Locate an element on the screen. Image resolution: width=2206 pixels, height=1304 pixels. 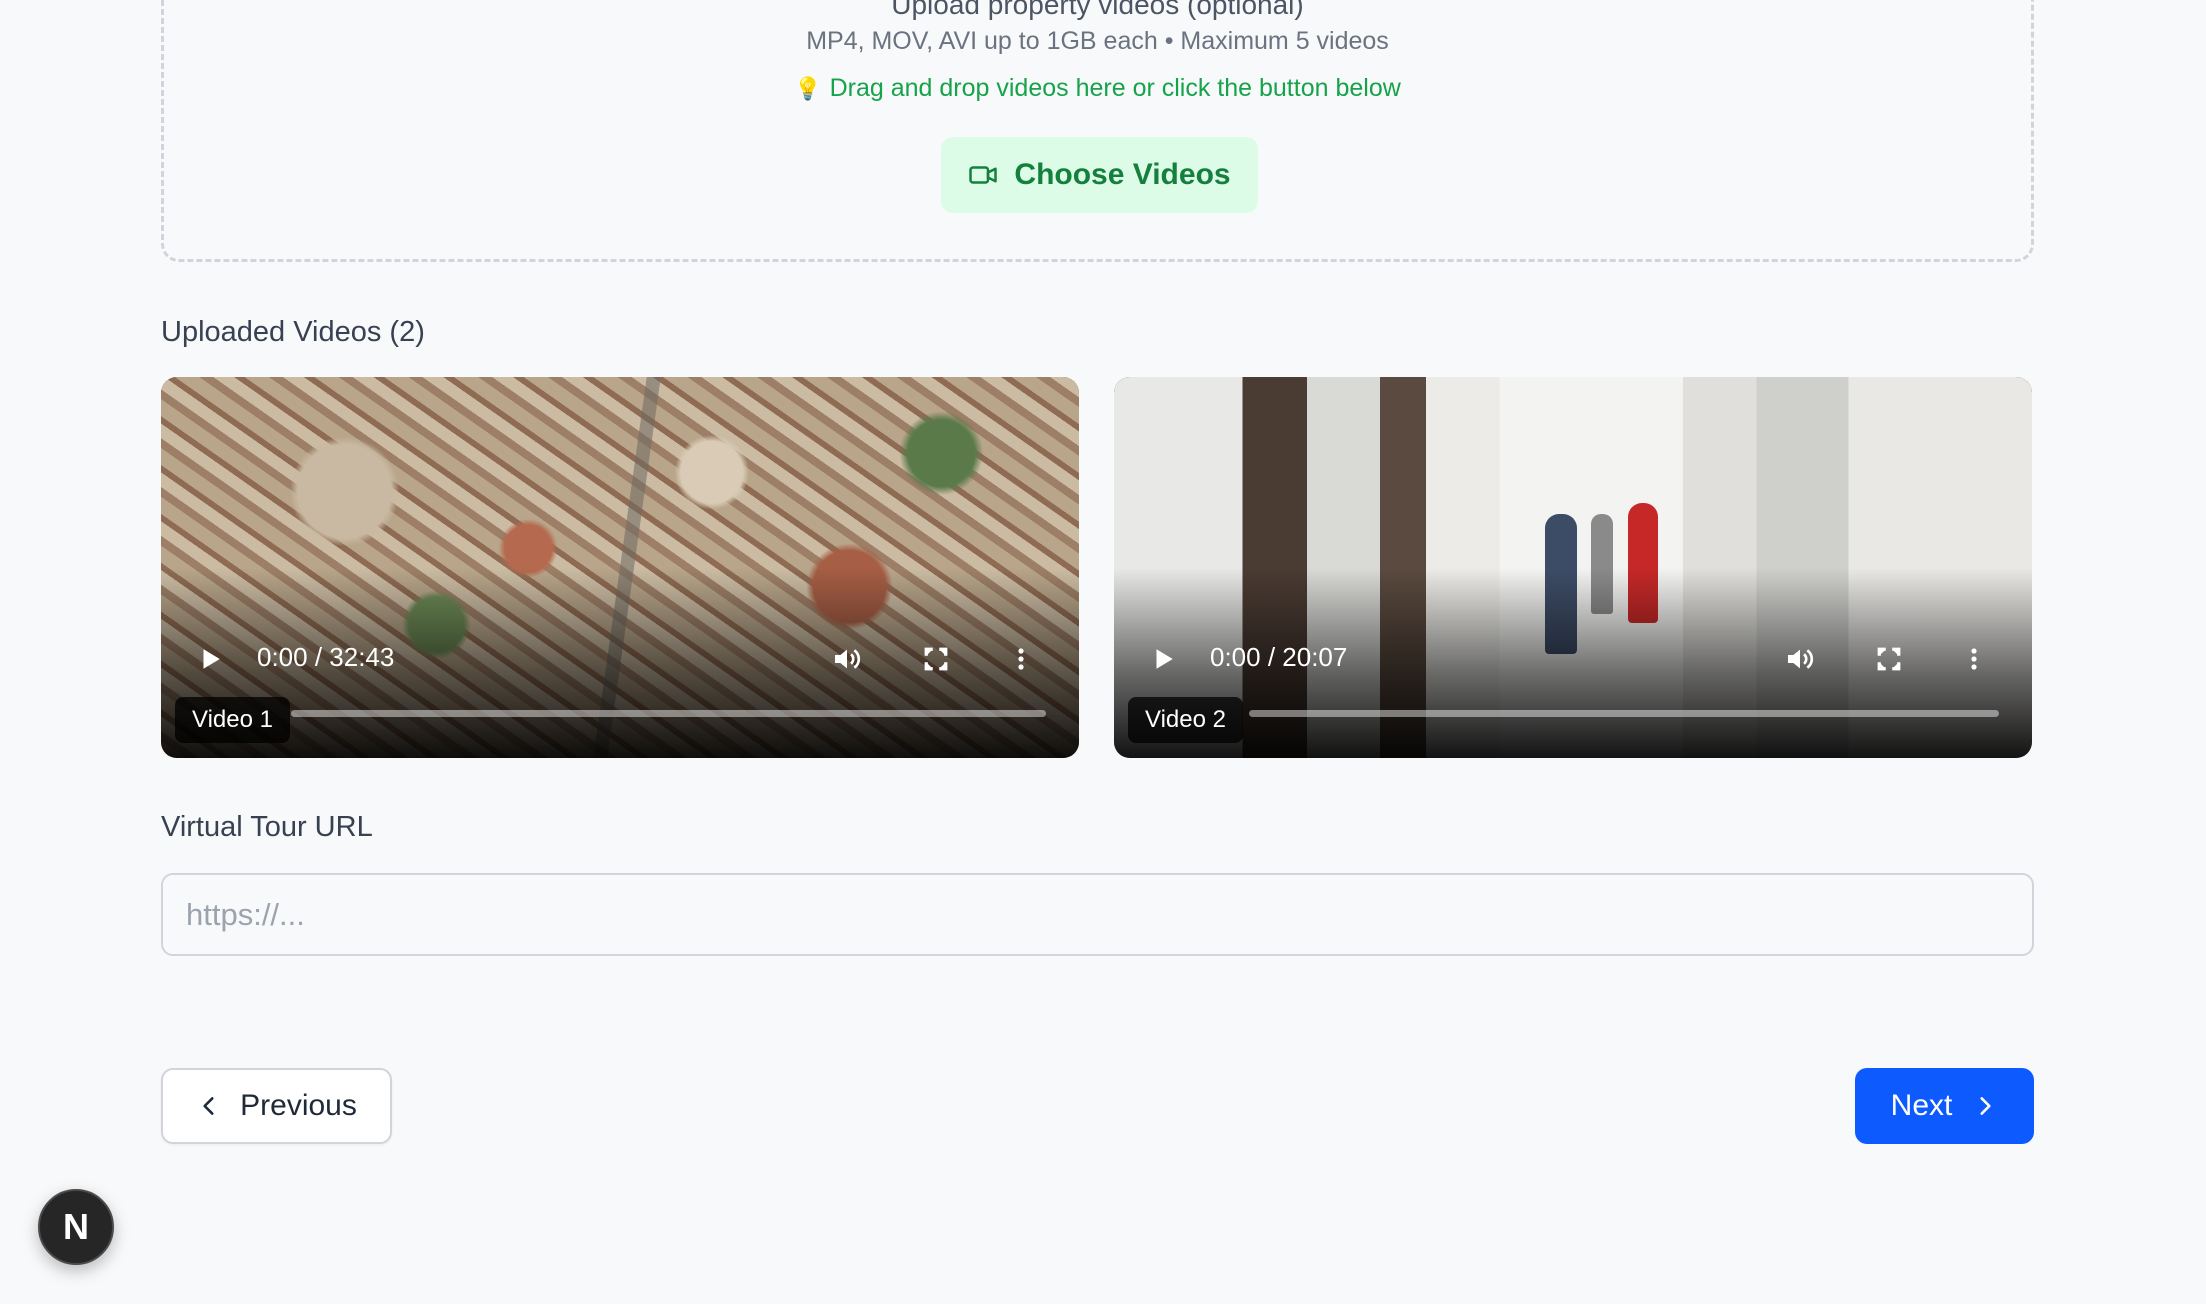
video-time: 0:00 / 20:07 is located at coordinates (1279, 657).